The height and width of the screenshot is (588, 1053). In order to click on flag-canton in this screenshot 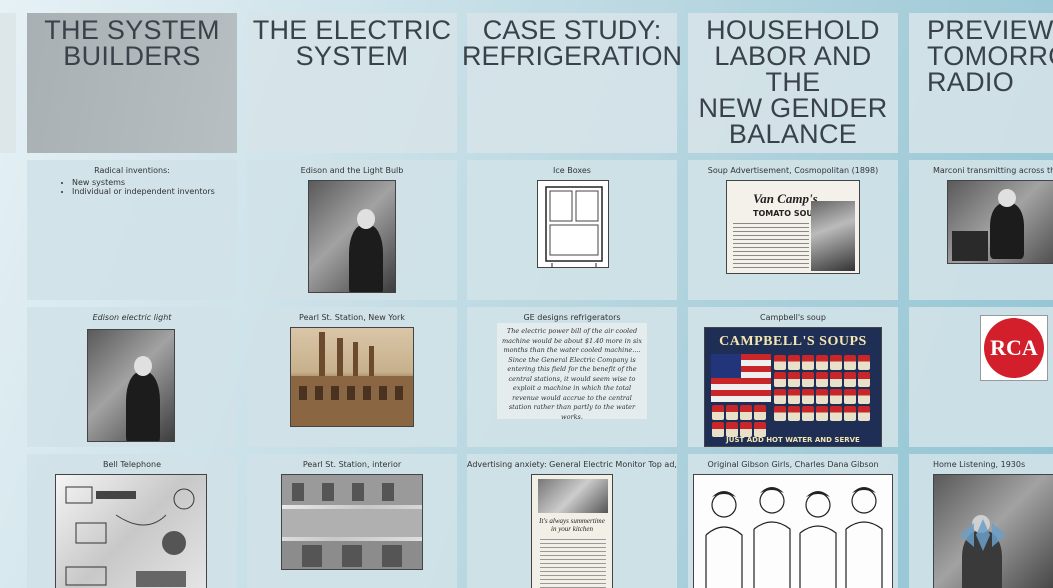, I will do `click(726, 366)`.